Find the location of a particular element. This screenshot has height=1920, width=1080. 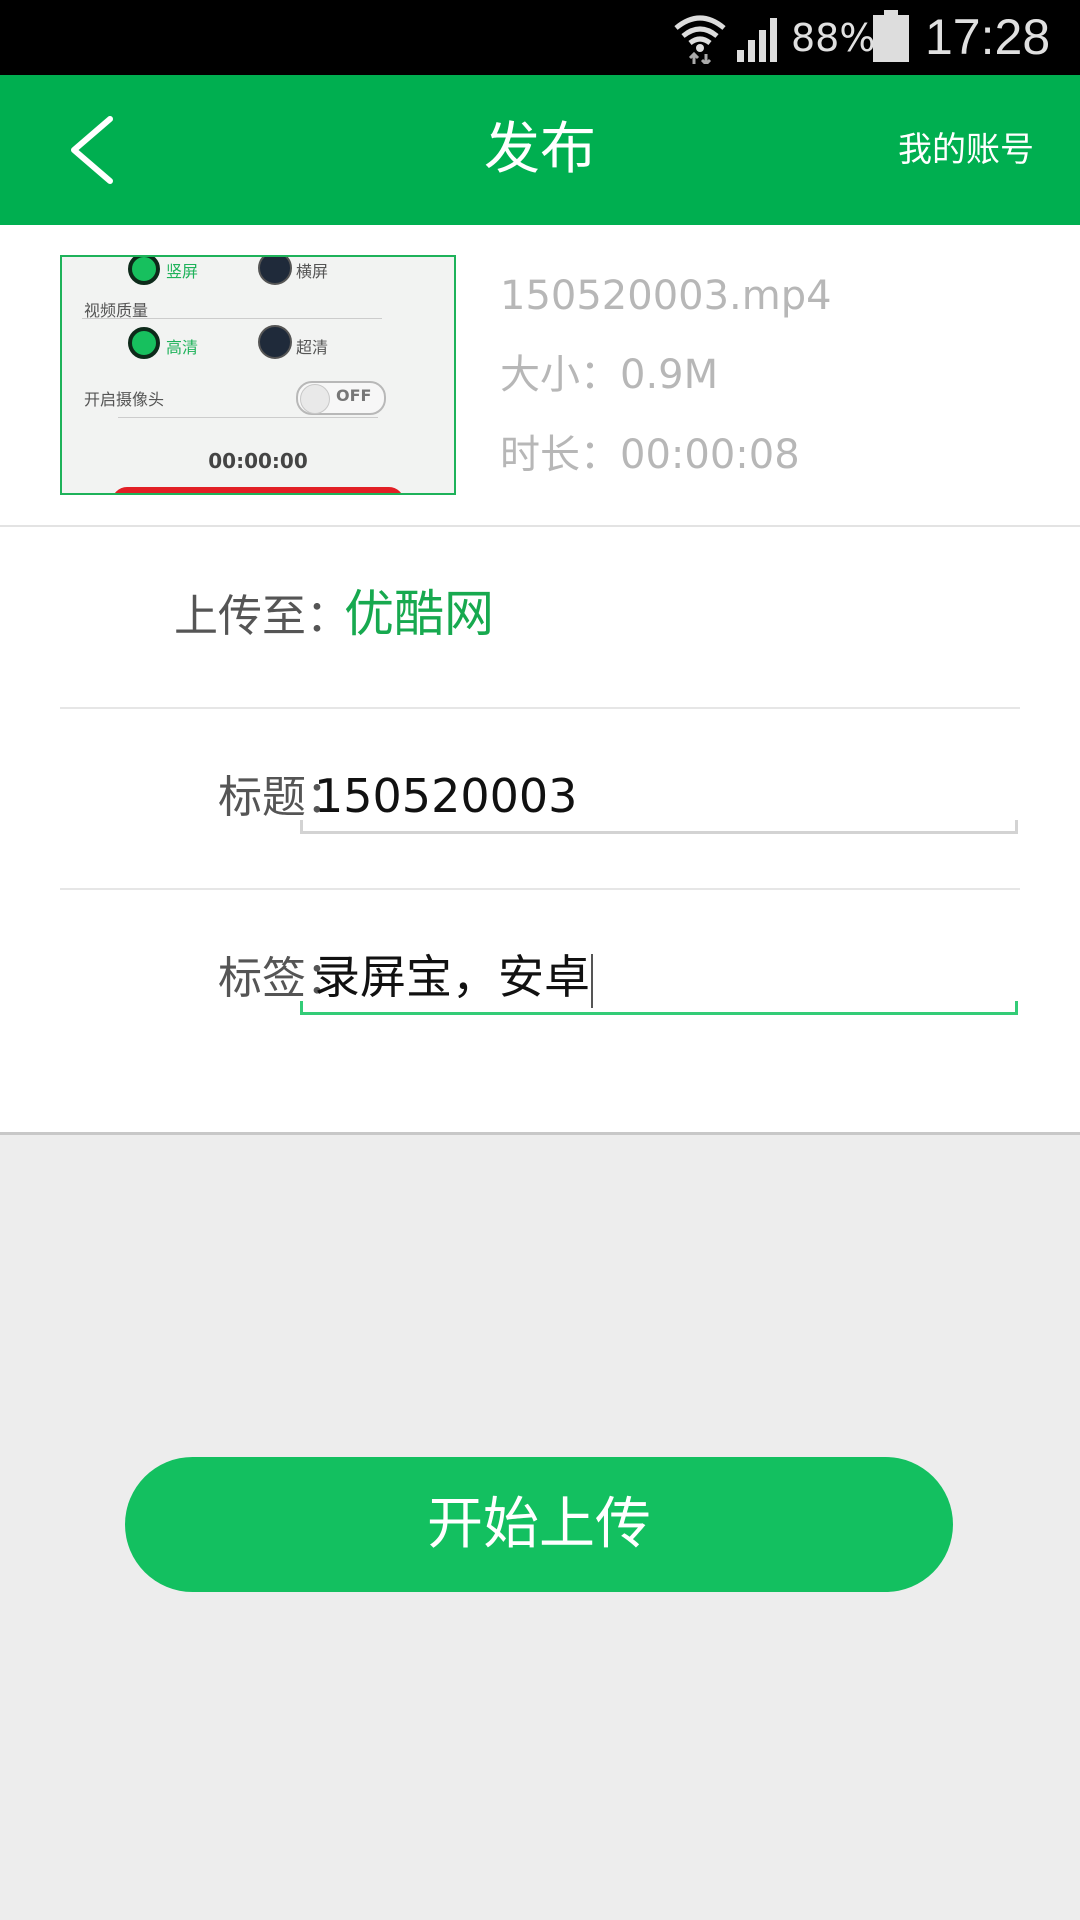

thumb-toggle: OFF is located at coordinates (341, 398).